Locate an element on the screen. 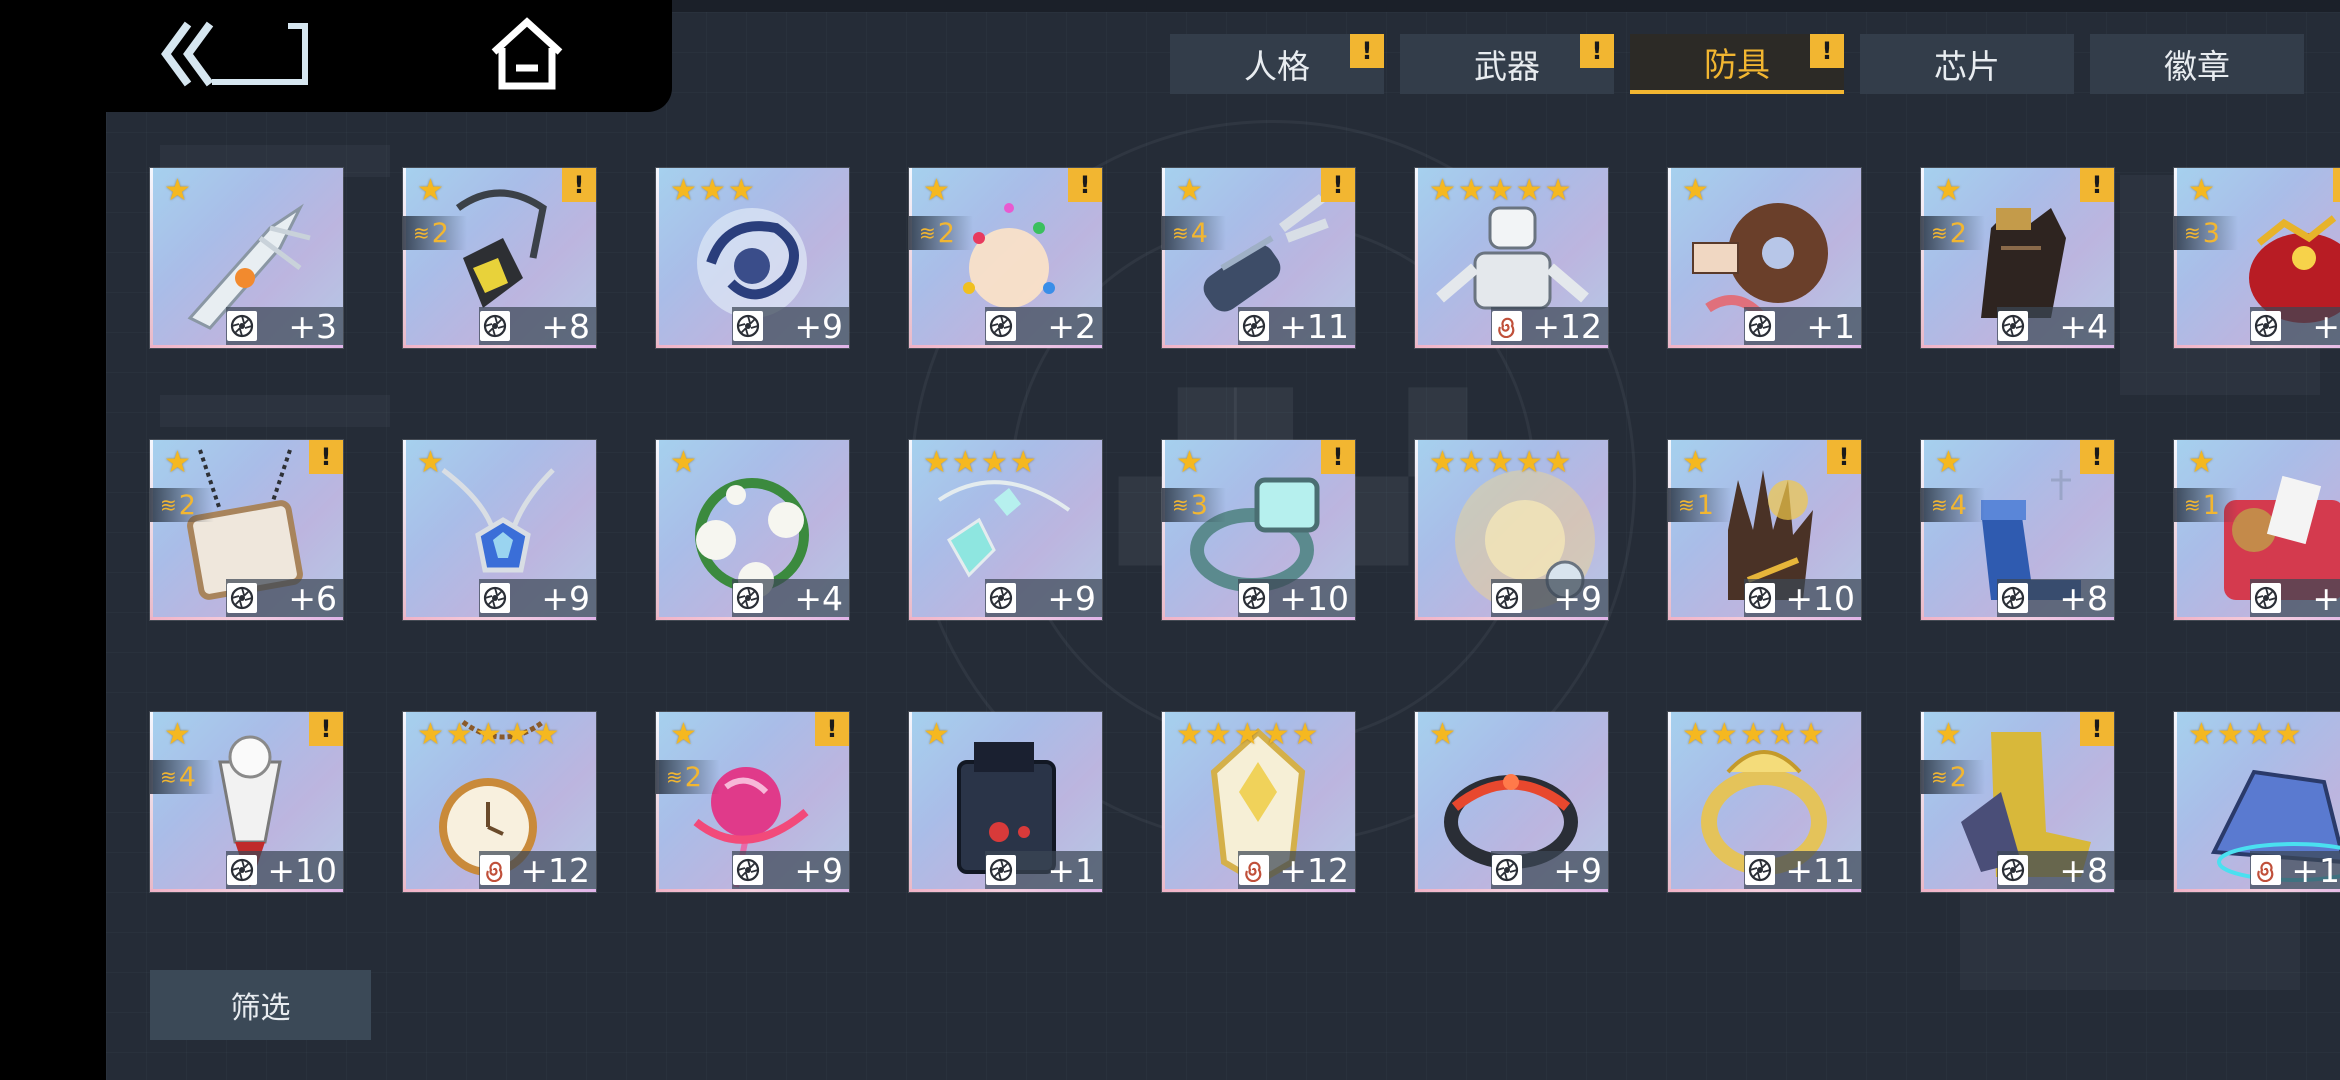 The width and height of the screenshot is (2340, 1080). item-card: ★! ≋ 2 +2 is located at coordinates (1005, 258).